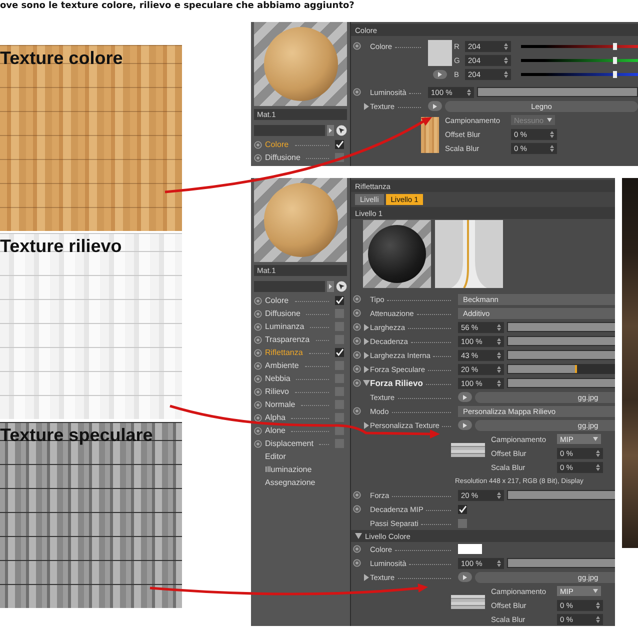  I want to click on channel-label: Alpha, so click(275, 417).